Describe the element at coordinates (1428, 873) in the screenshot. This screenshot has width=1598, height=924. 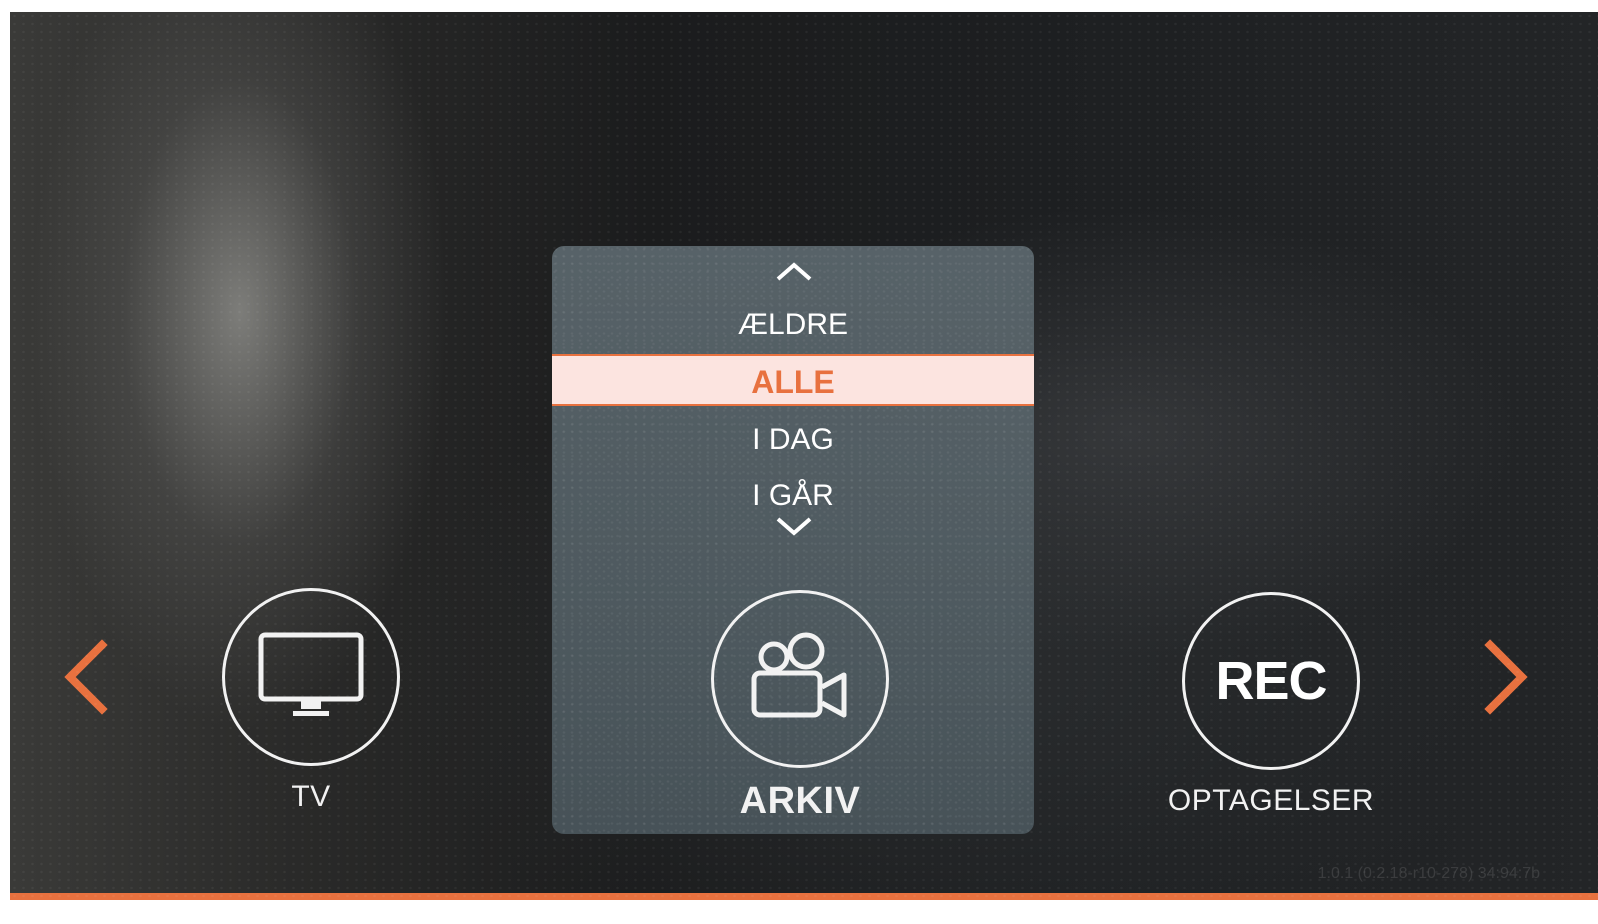
I see `version-text: 1.0.1 (0.2.18-r10-278) 34:94:7b` at that location.